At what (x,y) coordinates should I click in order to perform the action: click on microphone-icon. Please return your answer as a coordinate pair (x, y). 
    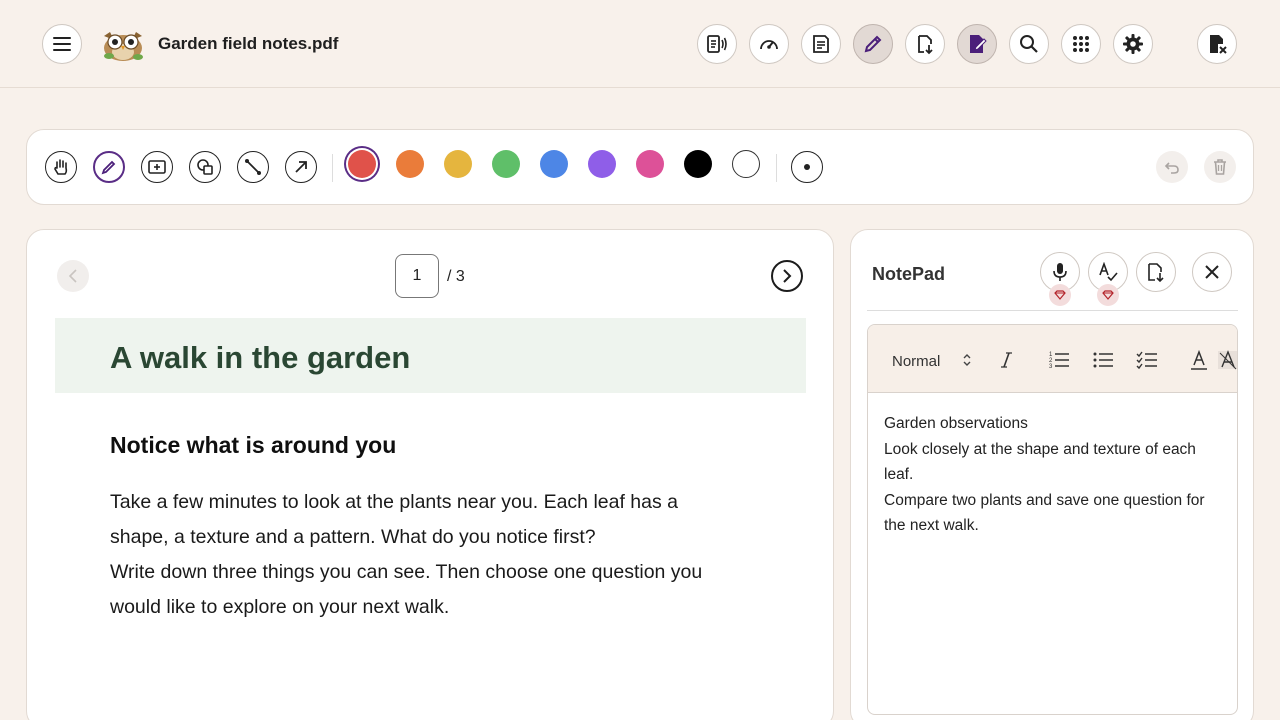
    Looking at the image, I should click on (1060, 272).